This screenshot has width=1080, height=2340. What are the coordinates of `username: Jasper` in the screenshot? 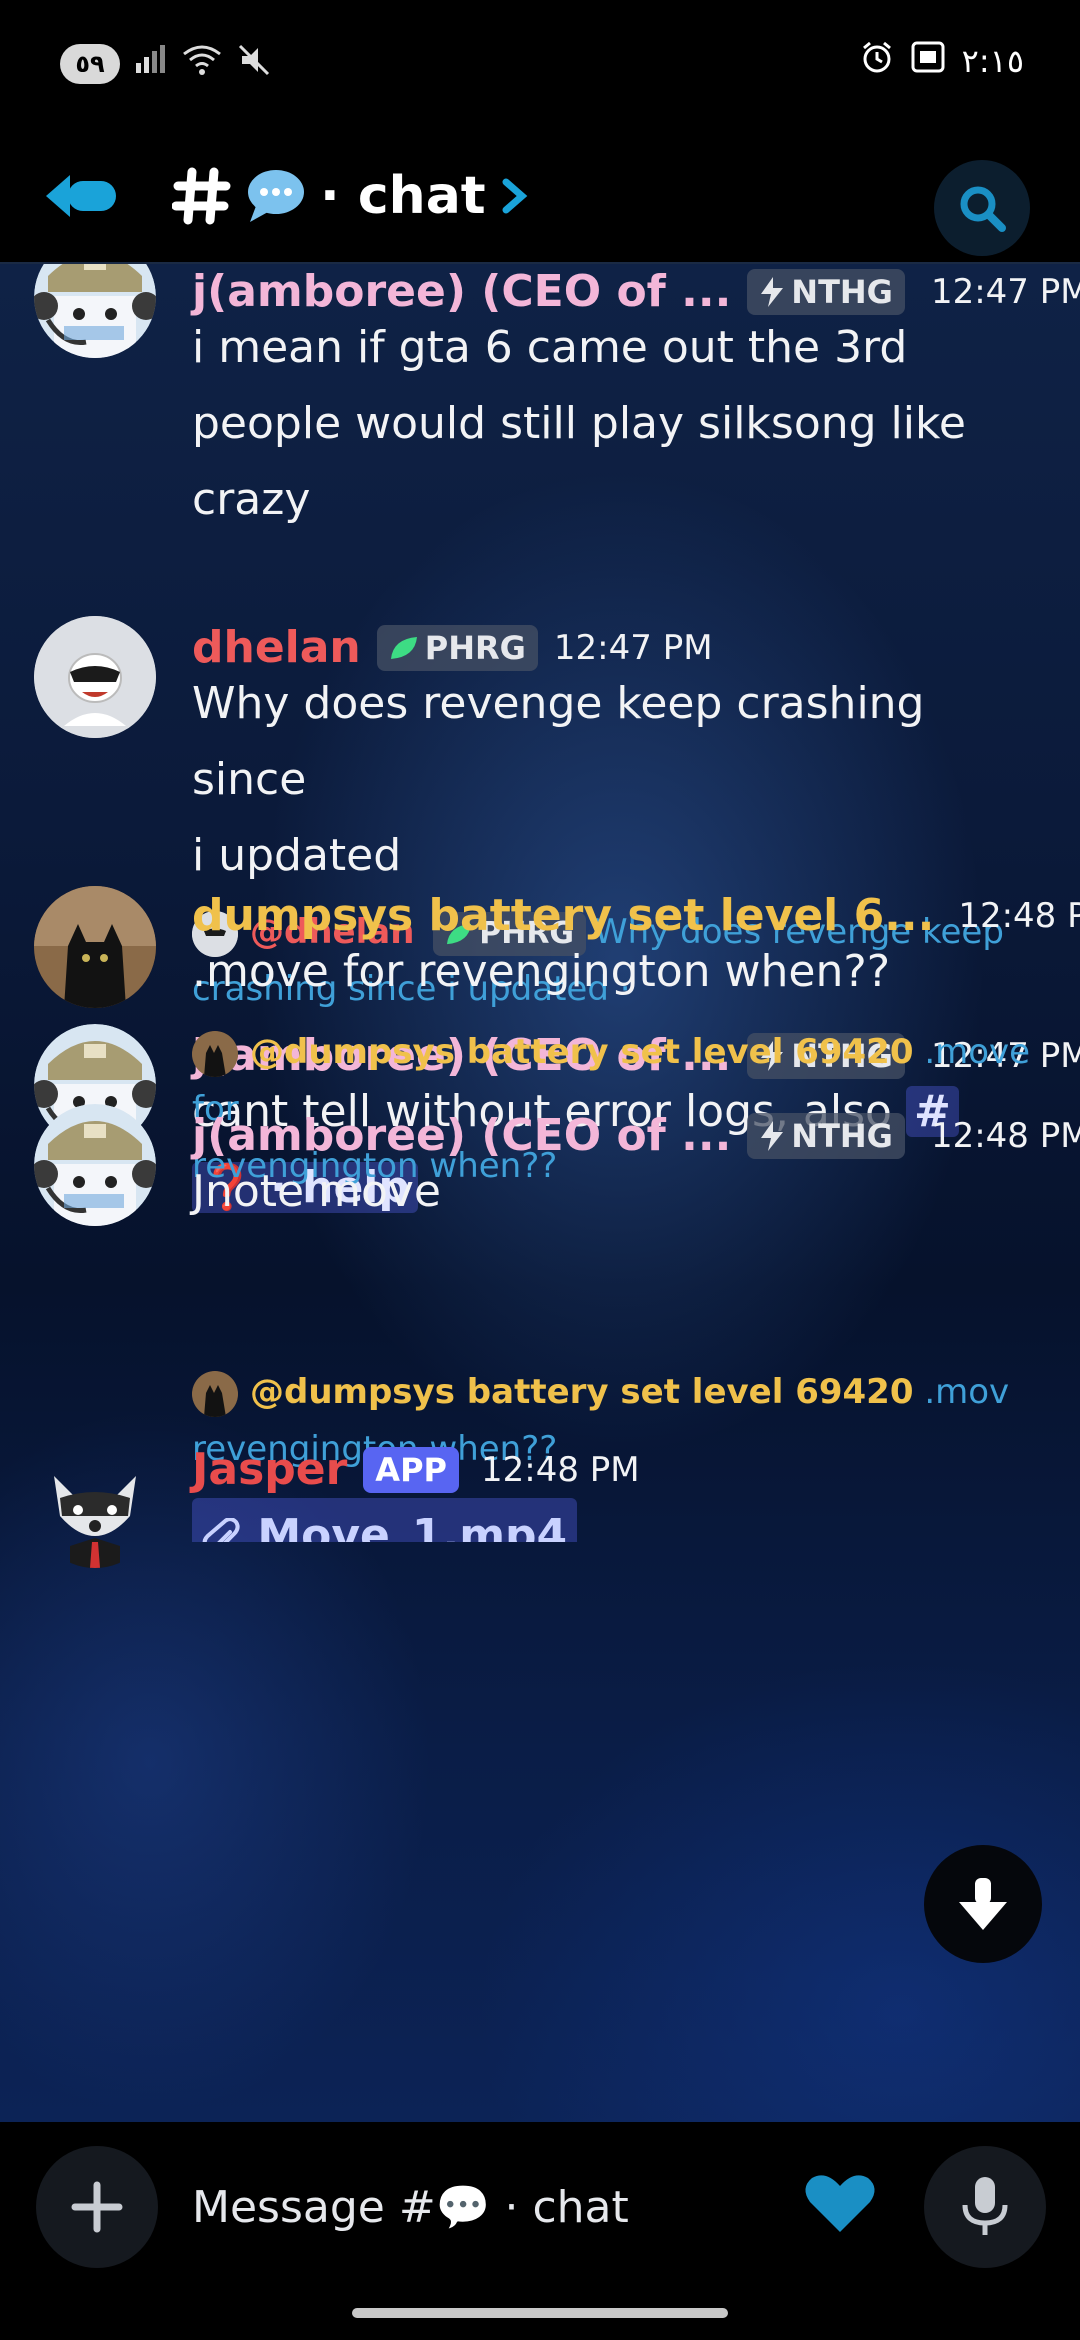 It's located at (269, 1469).